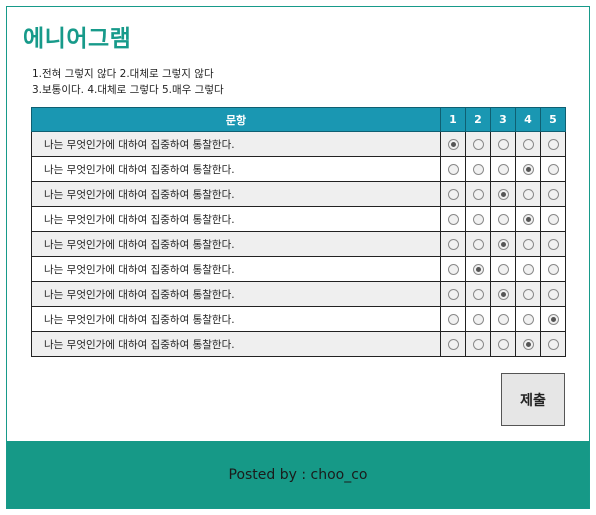 The height and width of the screenshot is (515, 596). What do you see at coordinates (236, 119) in the screenshot?
I see `header-question: 문항` at bounding box center [236, 119].